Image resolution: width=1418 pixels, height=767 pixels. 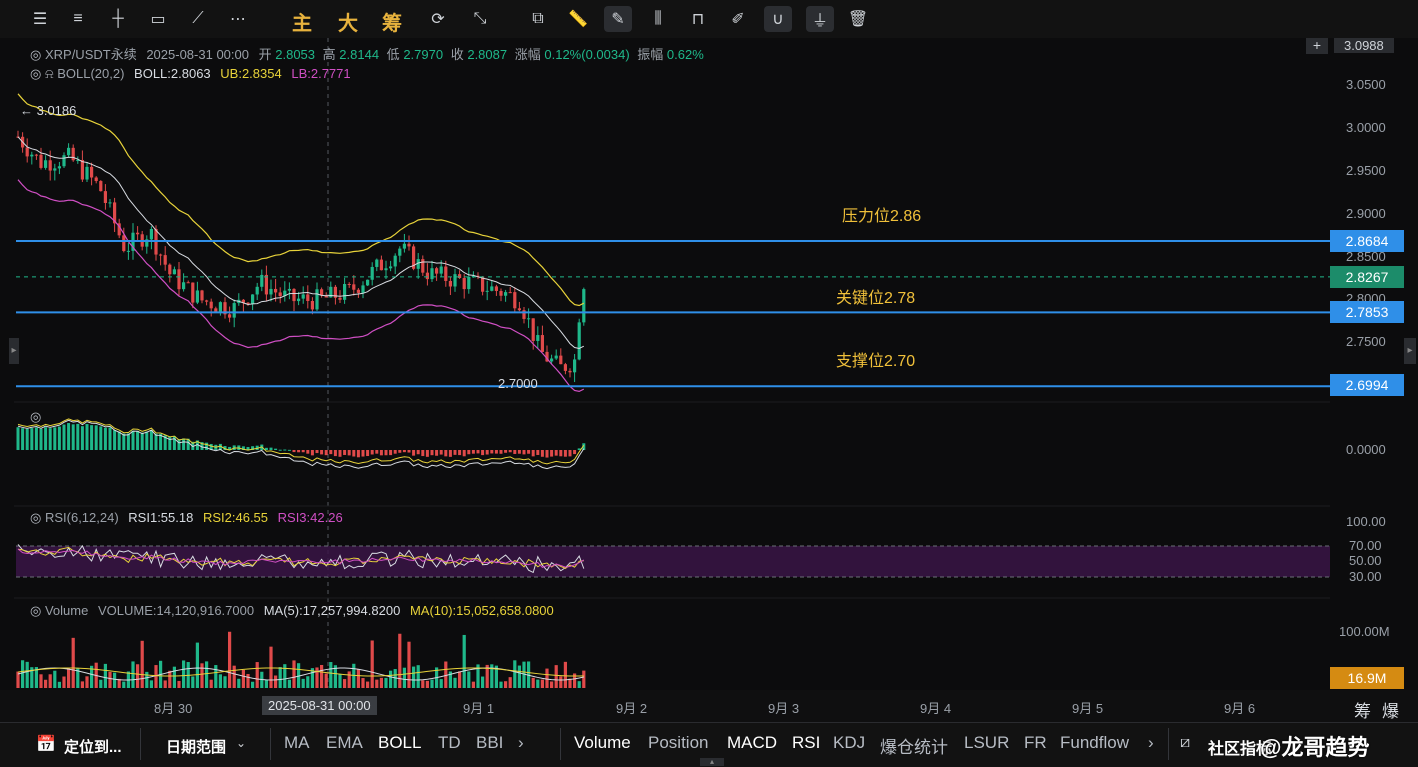 What do you see at coordinates (480, 19) in the screenshot?
I see `measure-icon: ⤡` at bounding box center [480, 19].